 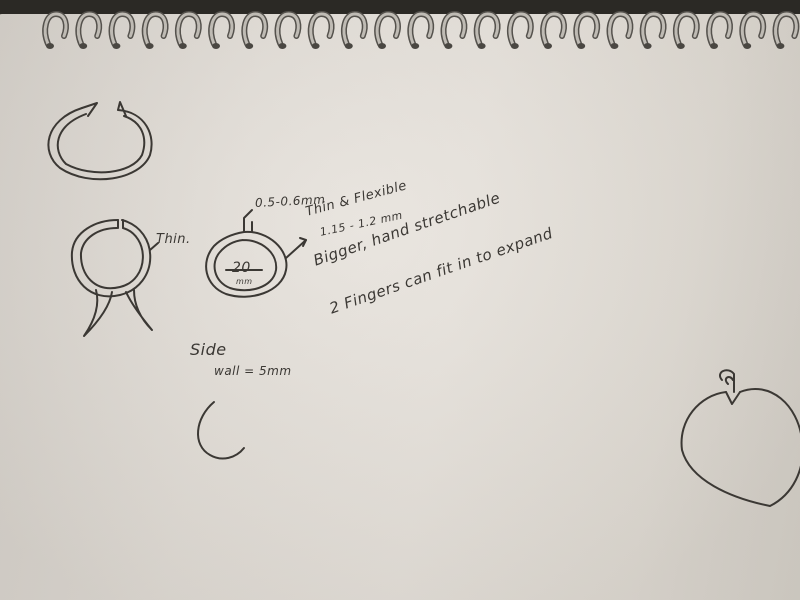 I want to click on heart-sketch, so click(x=740, y=438).